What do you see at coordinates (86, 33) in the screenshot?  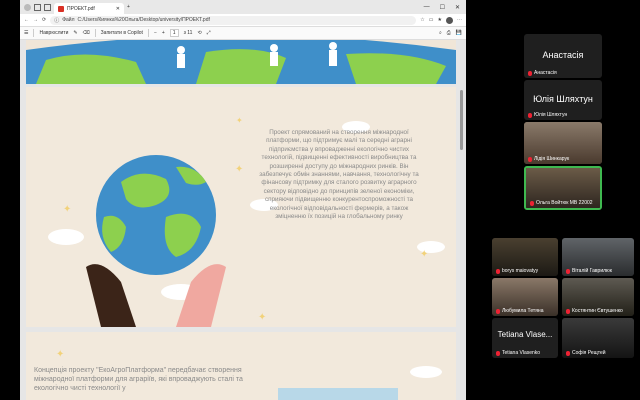 I see `erase-button: ⌫` at bounding box center [86, 33].